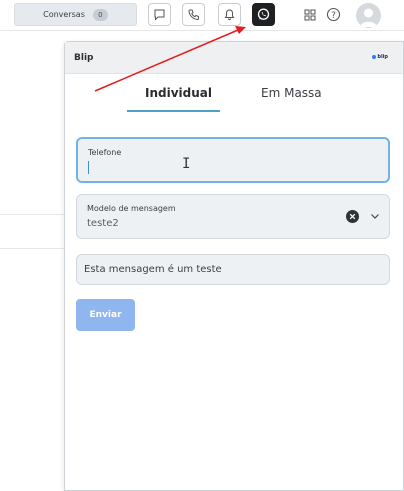 The image size is (404, 491). Describe the element at coordinates (173, 111) in the screenshot. I see `active-tab-indicator` at that location.